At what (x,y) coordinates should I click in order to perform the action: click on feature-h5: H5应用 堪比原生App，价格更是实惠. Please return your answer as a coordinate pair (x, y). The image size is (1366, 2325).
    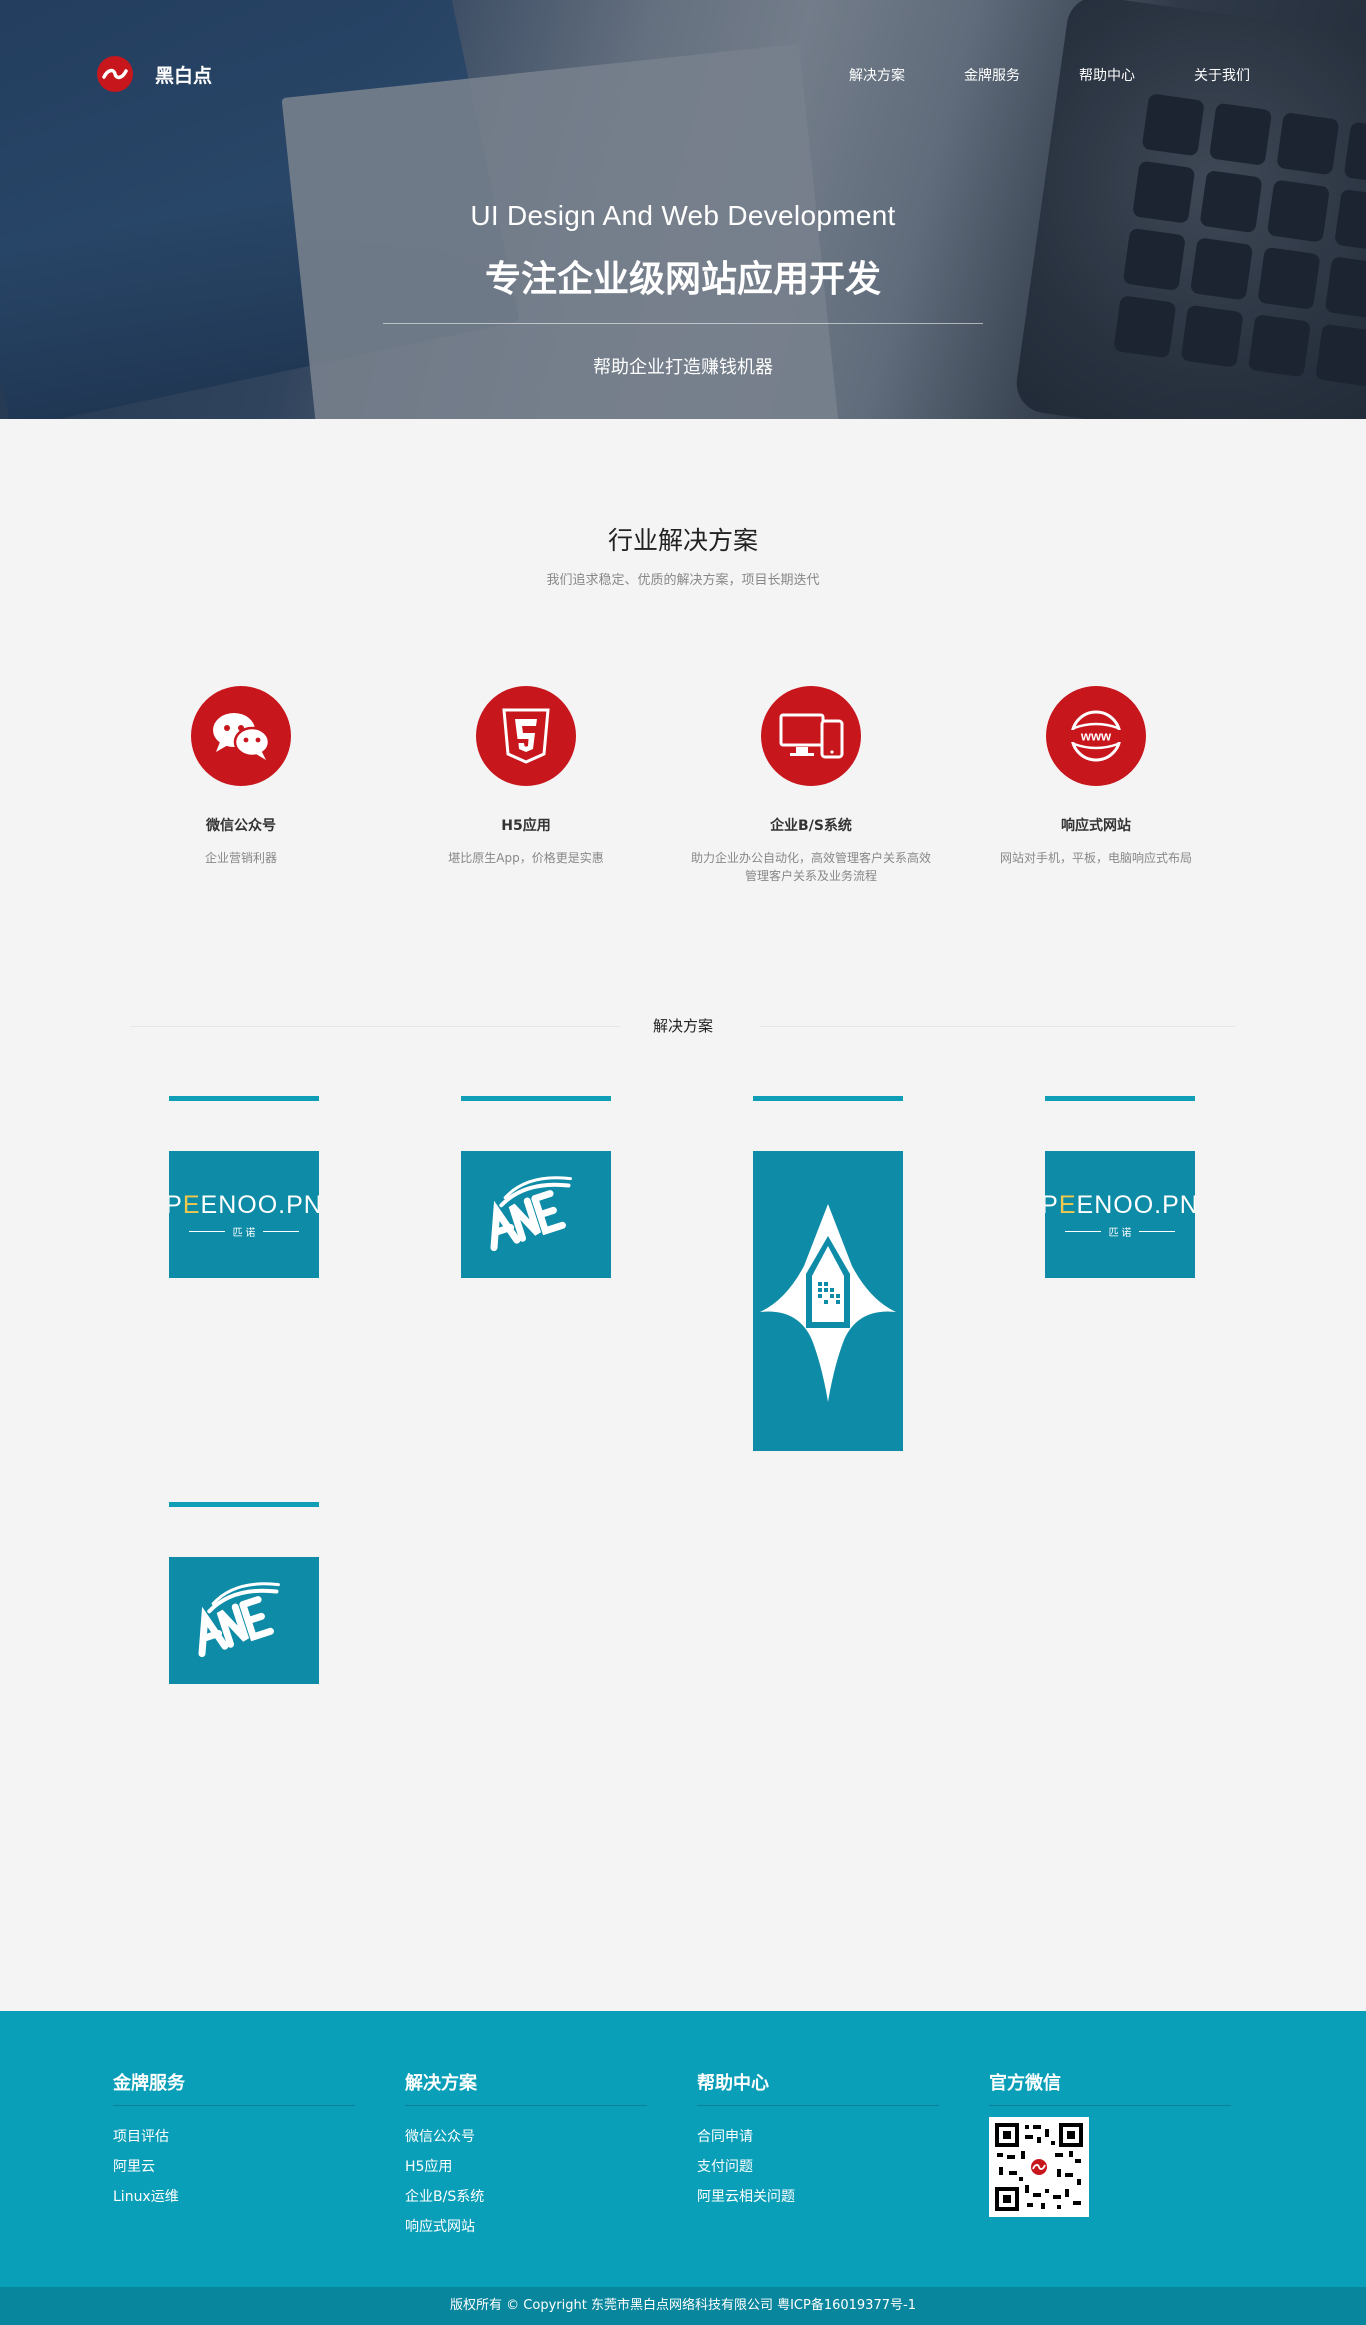
    Looking at the image, I should click on (526, 776).